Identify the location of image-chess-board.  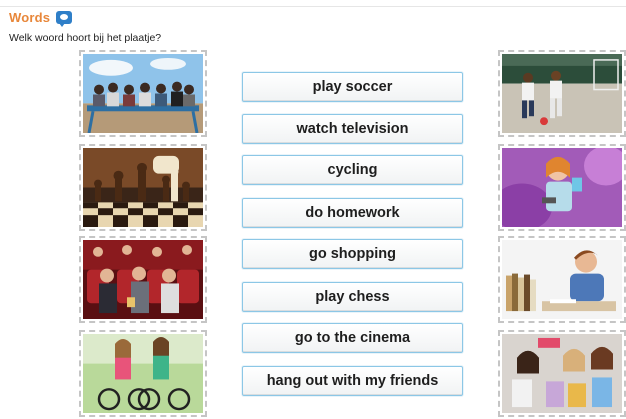
(143, 187).